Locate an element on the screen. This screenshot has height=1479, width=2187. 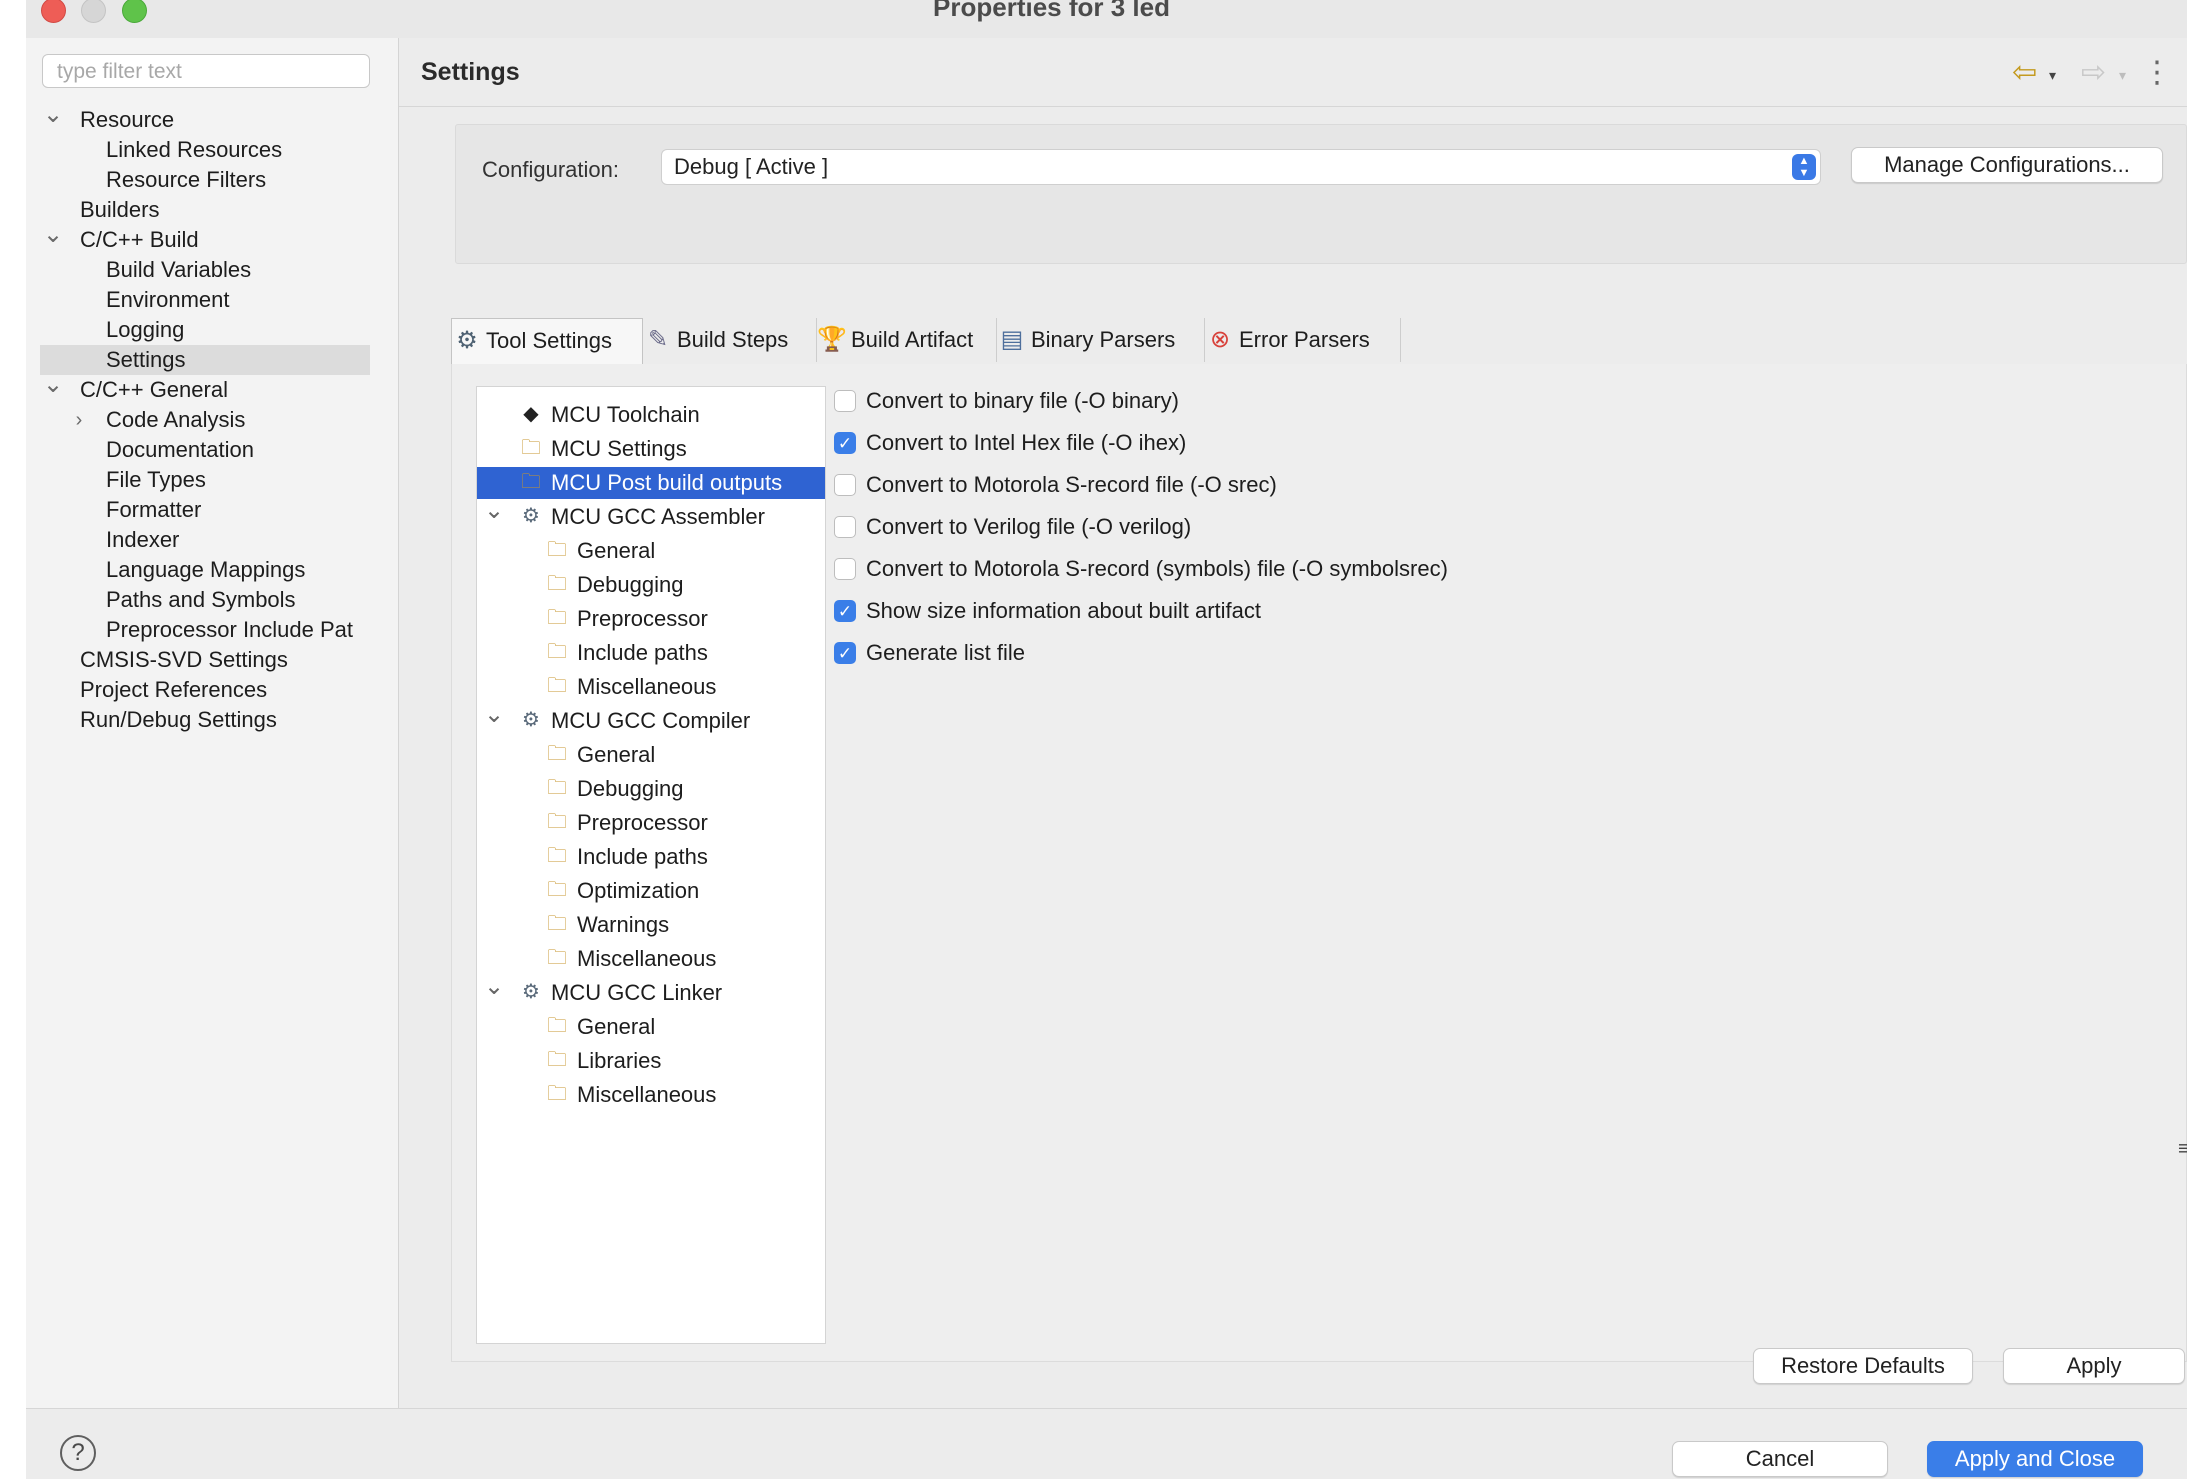
tree-item: 🗀 MCU Post build outputs is located at coordinates (651, 483).